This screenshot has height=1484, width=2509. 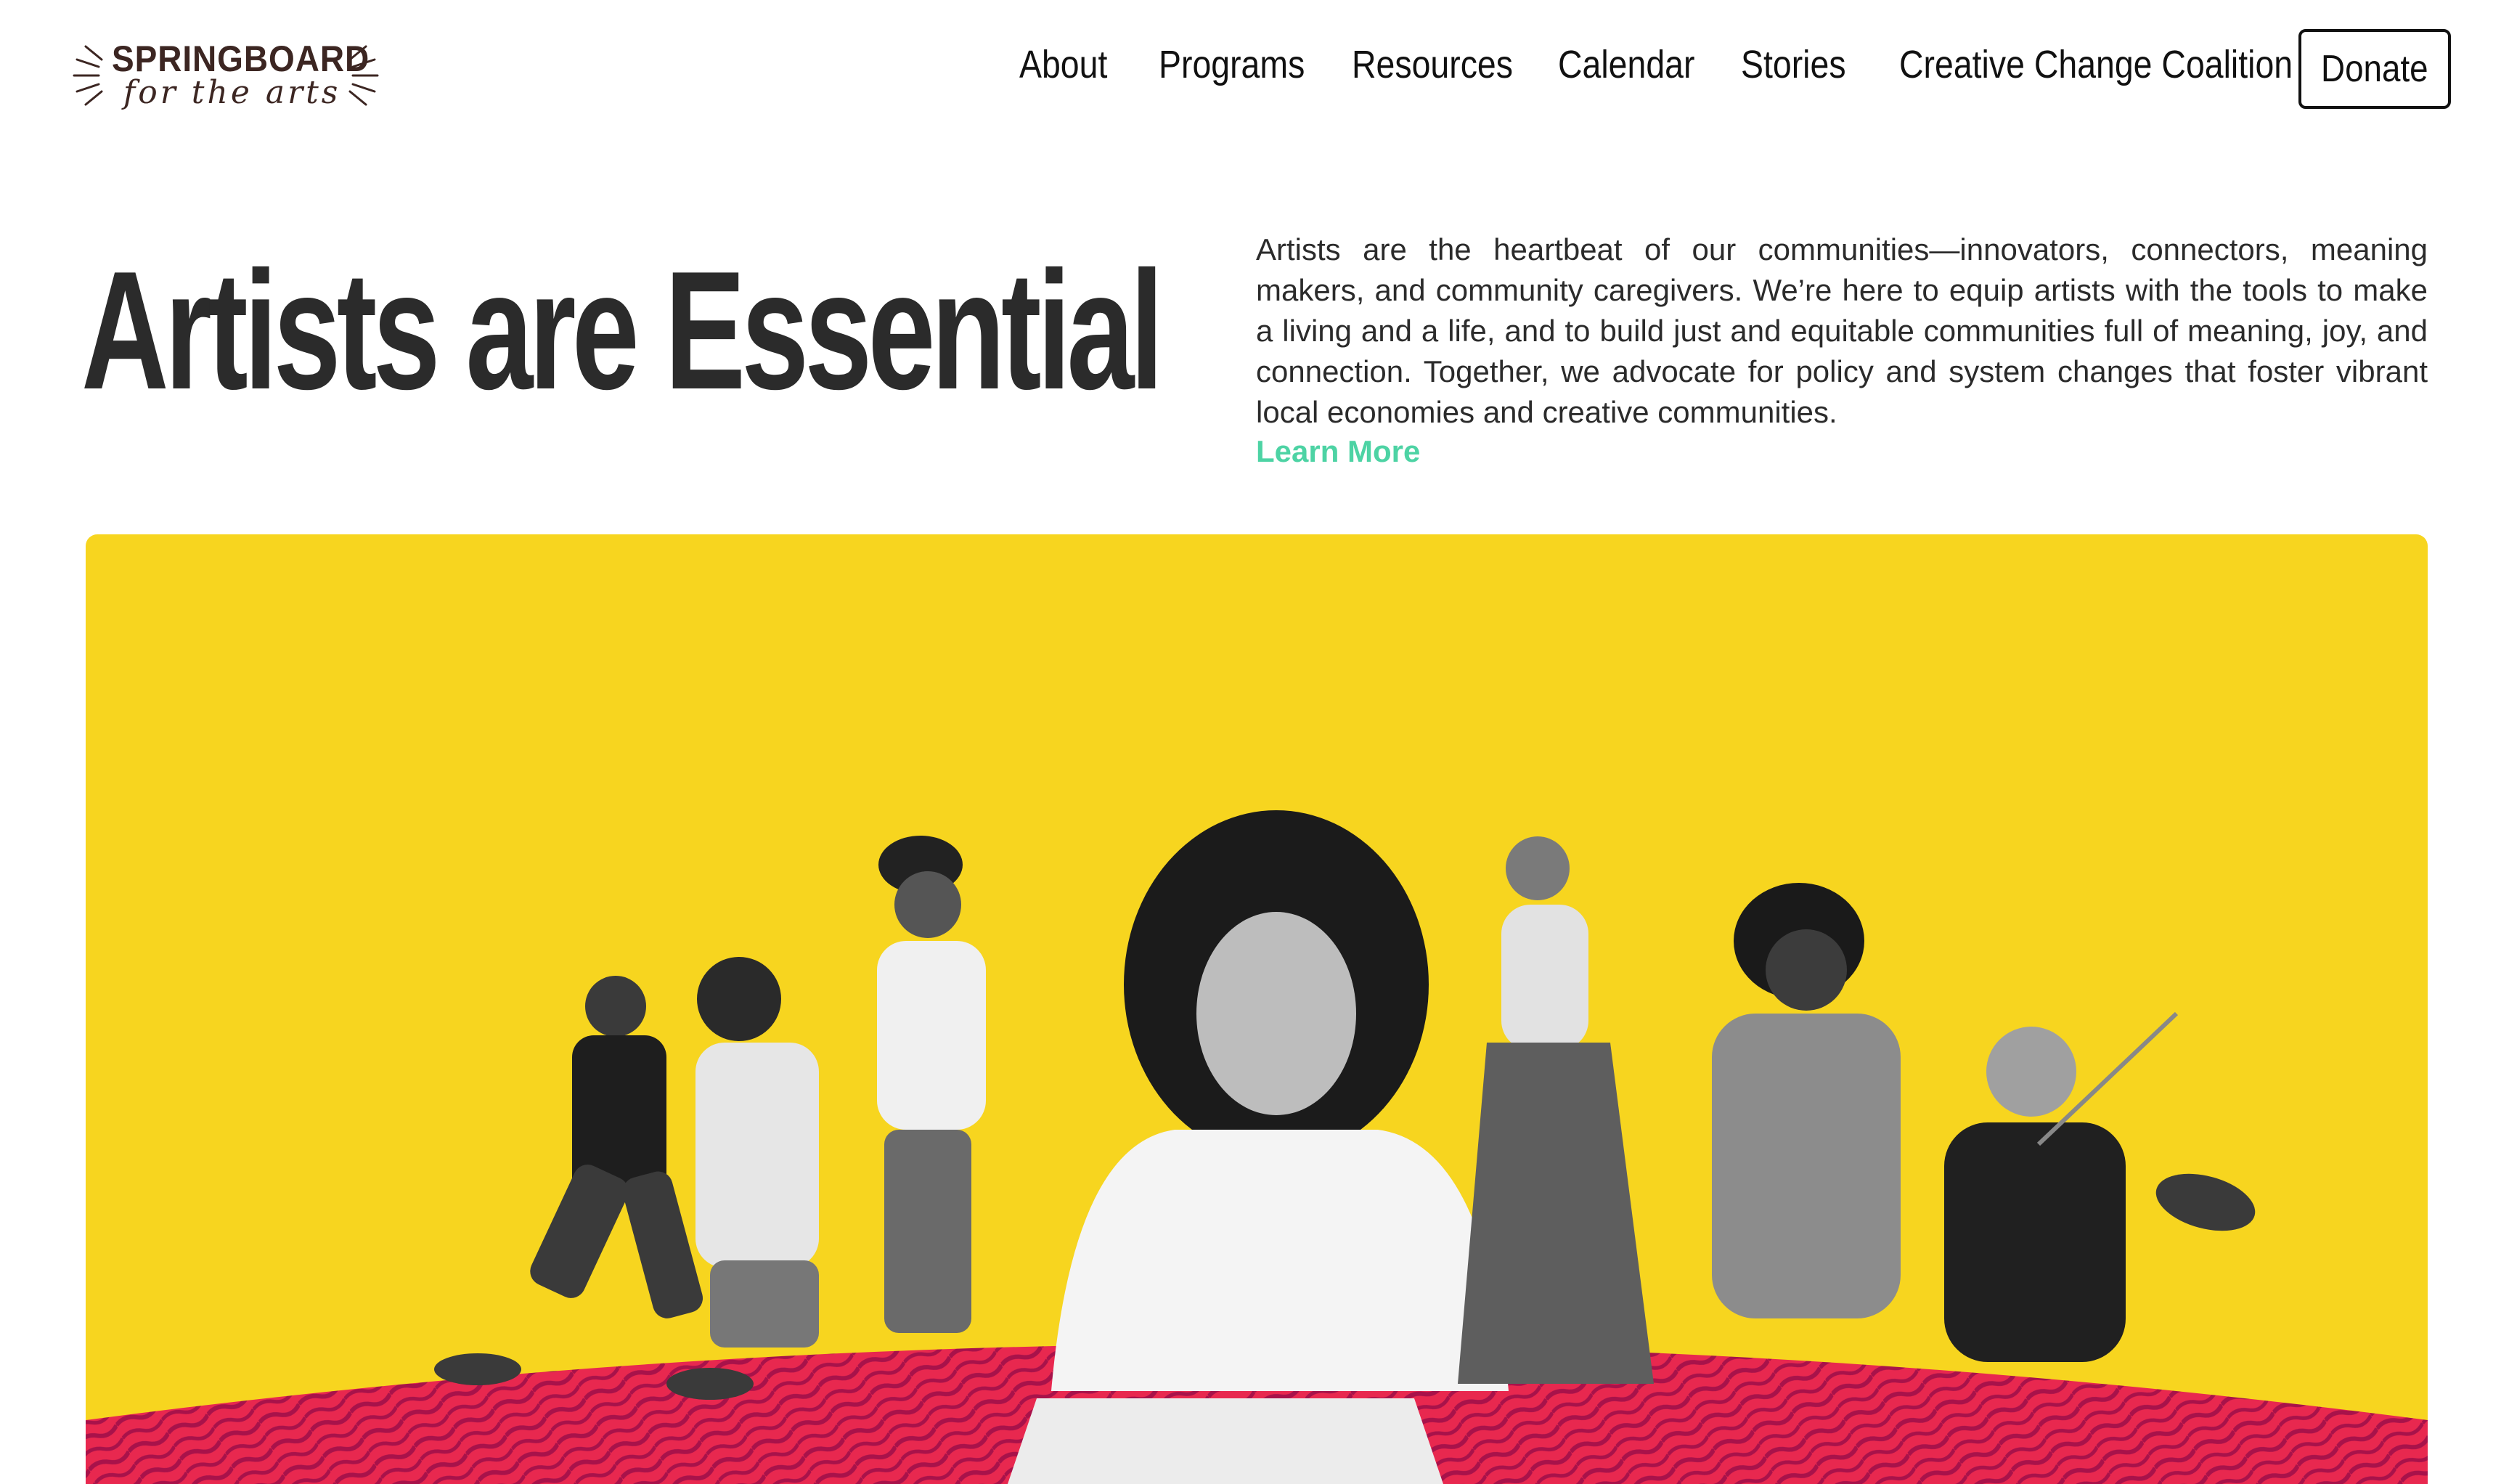 What do you see at coordinates (1232, 64) in the screenshot?
I see `nav-programs: Programs` at bounding box center [1232, 64].